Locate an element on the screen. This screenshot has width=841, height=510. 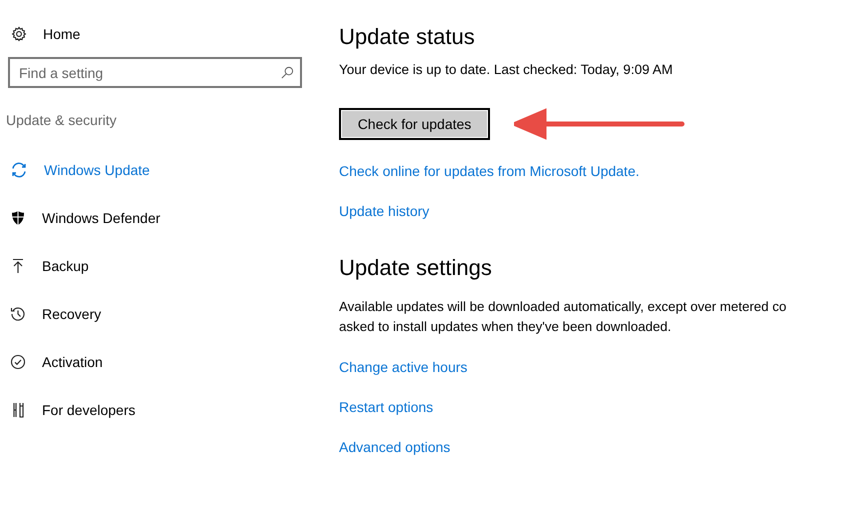
nav-item: Windows Update is located at coordinates (80, 170).